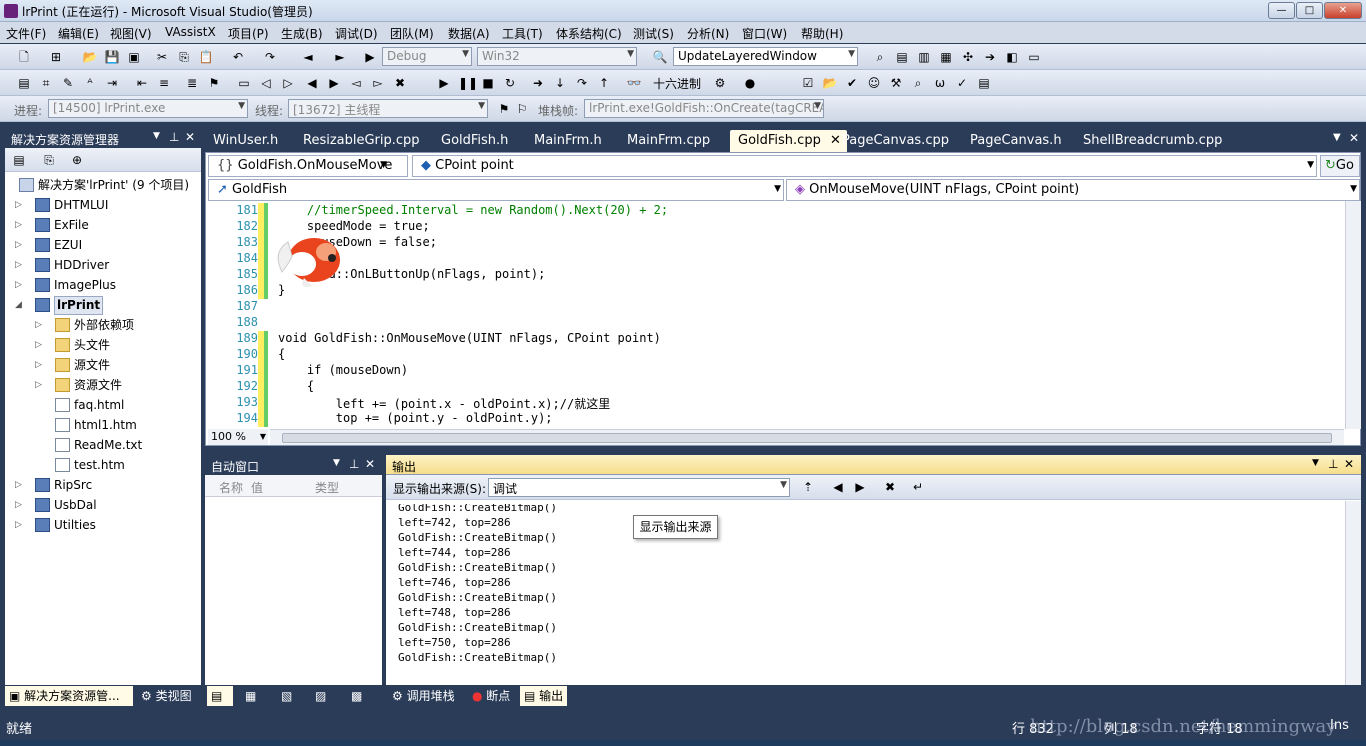 The width and height of the screenshot is (1366, 746). I want to click on output-close-icon: ✕, so click(1349, 464).